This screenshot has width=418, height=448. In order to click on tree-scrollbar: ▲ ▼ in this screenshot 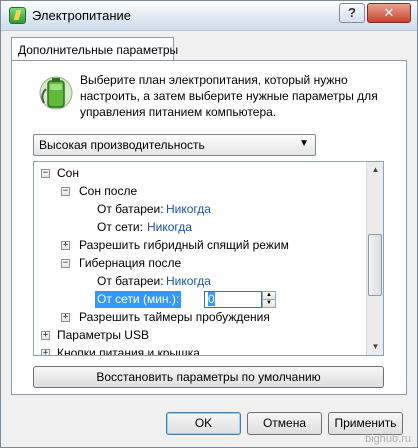, I will do `click(374, 258)`.